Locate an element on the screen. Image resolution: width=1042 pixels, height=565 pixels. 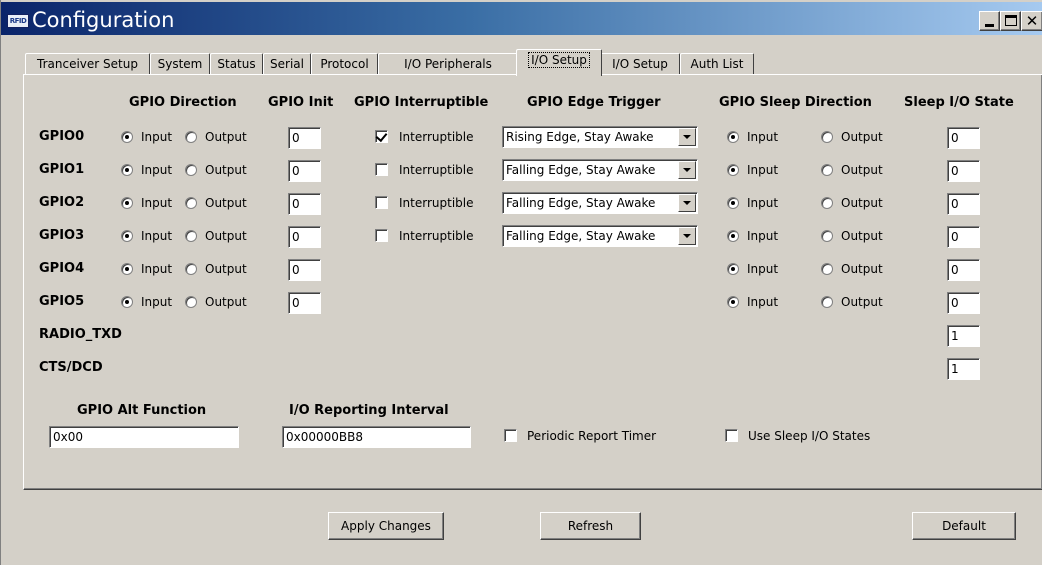
header-sleep-io-state: Sleep I/O State is located at coordinates (959, 102).